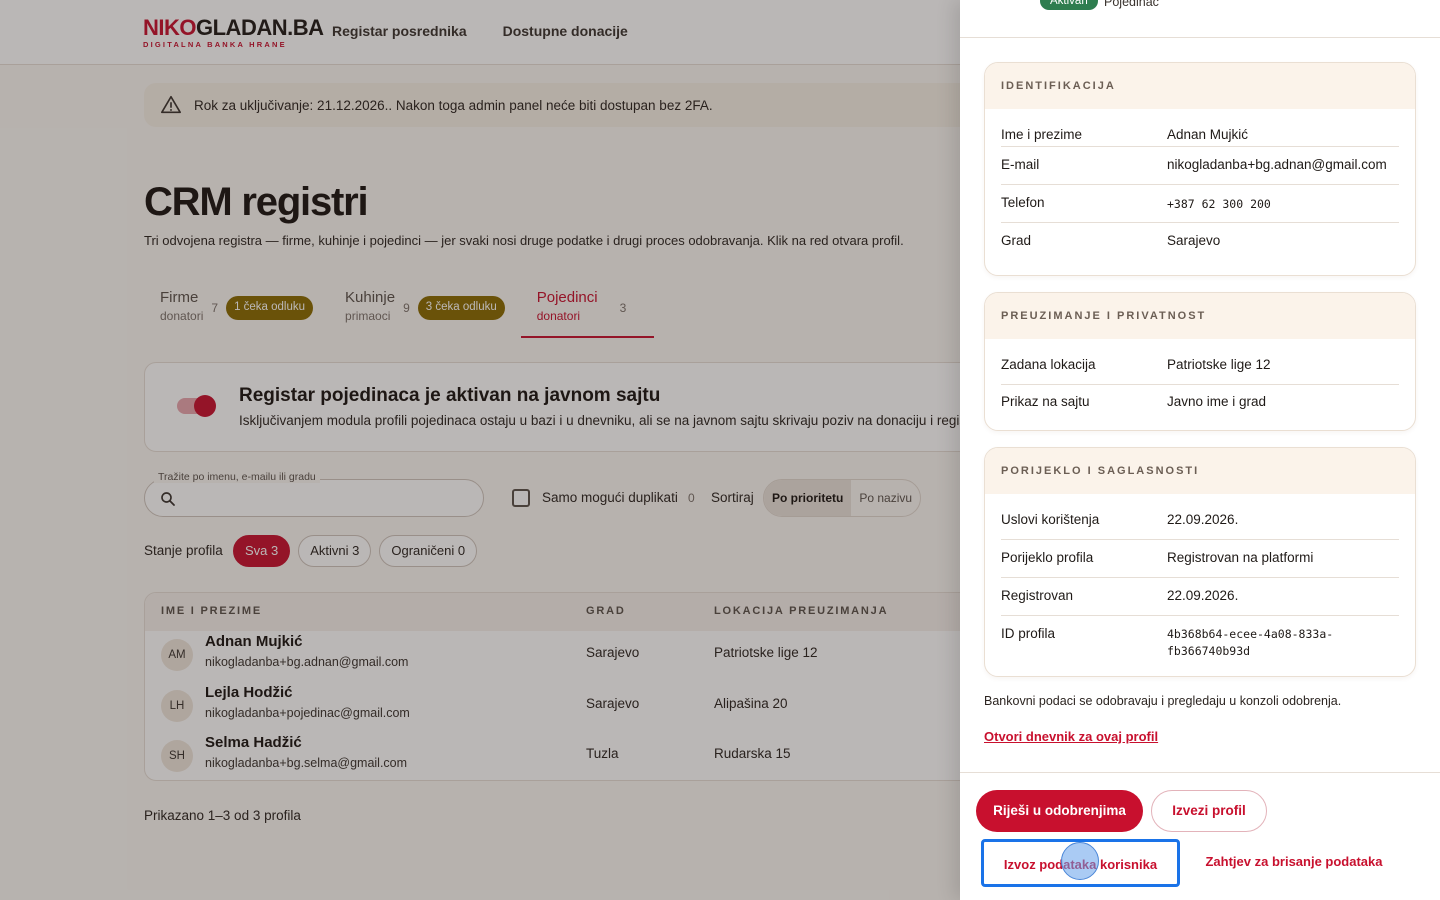  I want to click on field-row: Registrovan 22.09.2026., so click(1200, 597).